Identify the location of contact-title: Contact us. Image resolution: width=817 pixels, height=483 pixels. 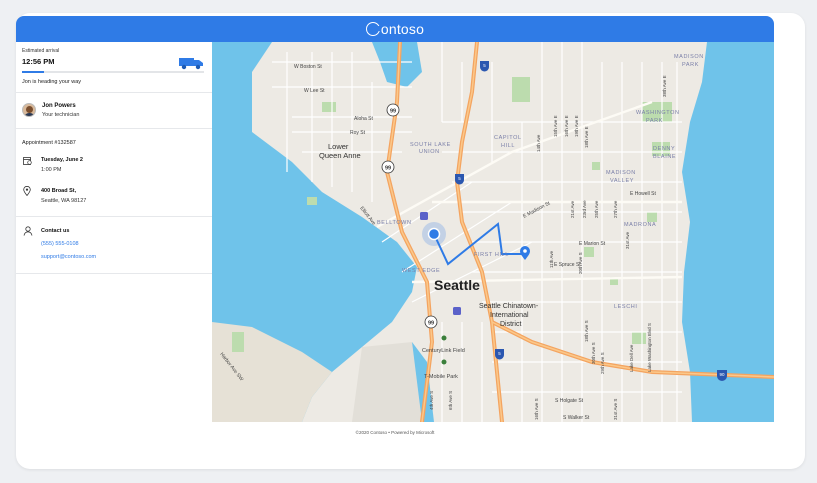
(55, 231).